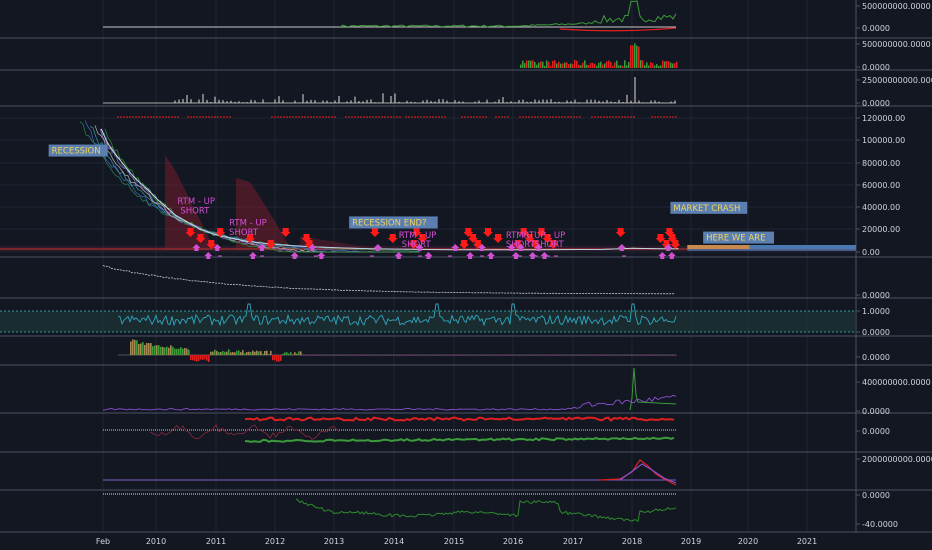 This screenshot has height=550, width=932. Describe the element at coordinates (880, 524) in the screenshot. I see `axis-tick-label: -40.0000` at that location.